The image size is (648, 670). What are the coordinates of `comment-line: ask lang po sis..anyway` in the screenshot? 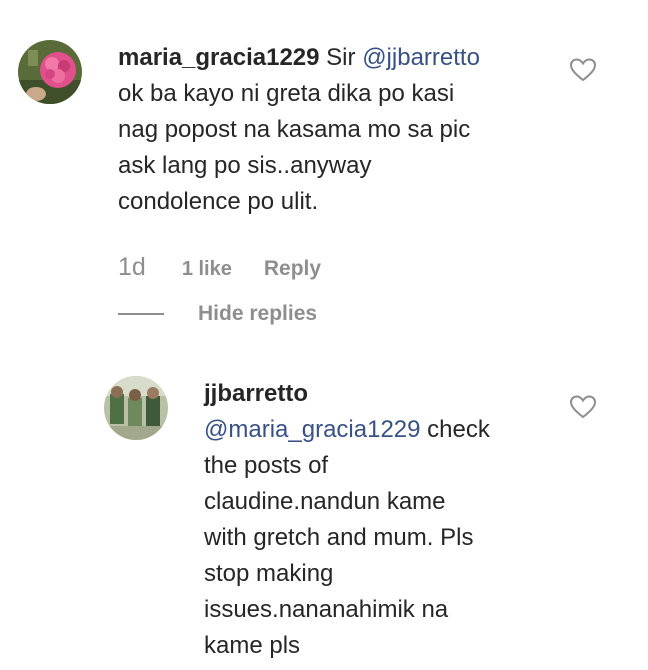 It's located at (245, 165).